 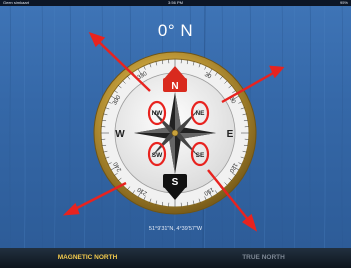 I want to click on south-label: S, so click(x=175, y=182).